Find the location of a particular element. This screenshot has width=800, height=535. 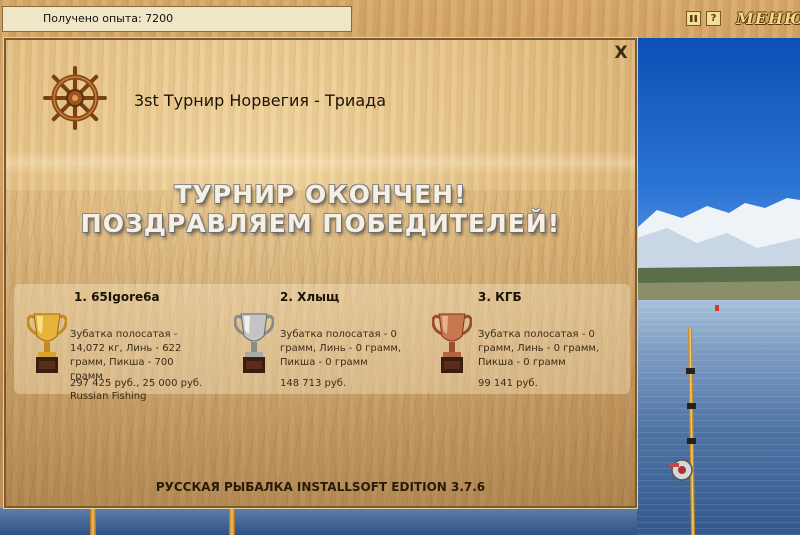

winner-first-place: 1. 65Igore6a is located at coordinates (117, 297).